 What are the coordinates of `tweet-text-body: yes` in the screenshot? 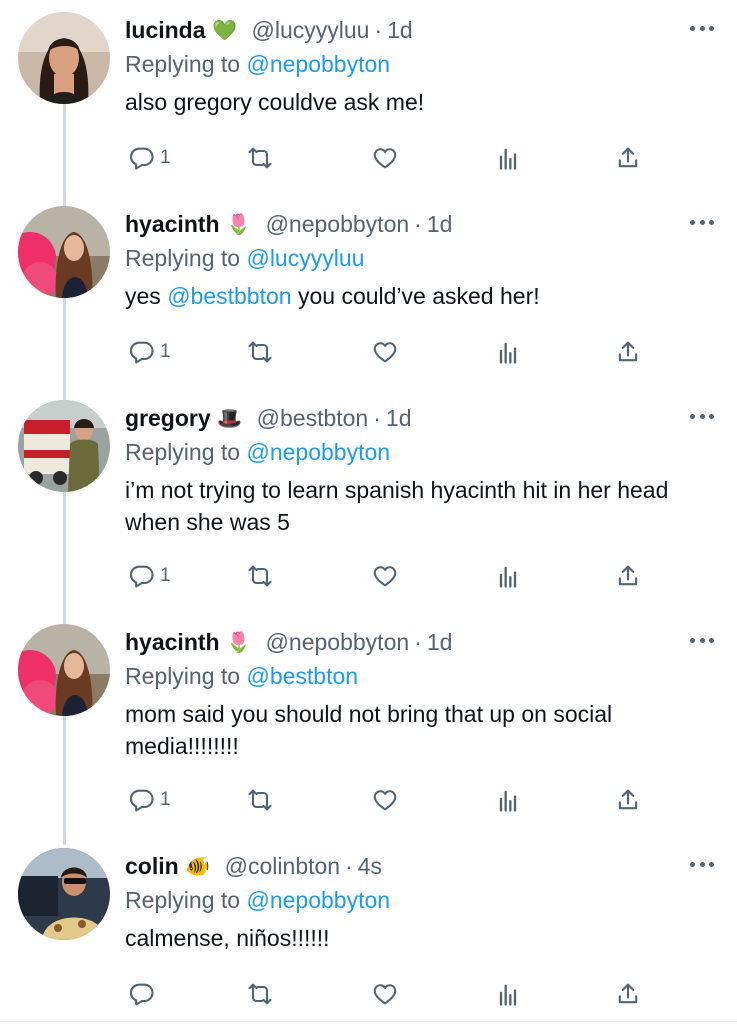 It's located at (146, 296).